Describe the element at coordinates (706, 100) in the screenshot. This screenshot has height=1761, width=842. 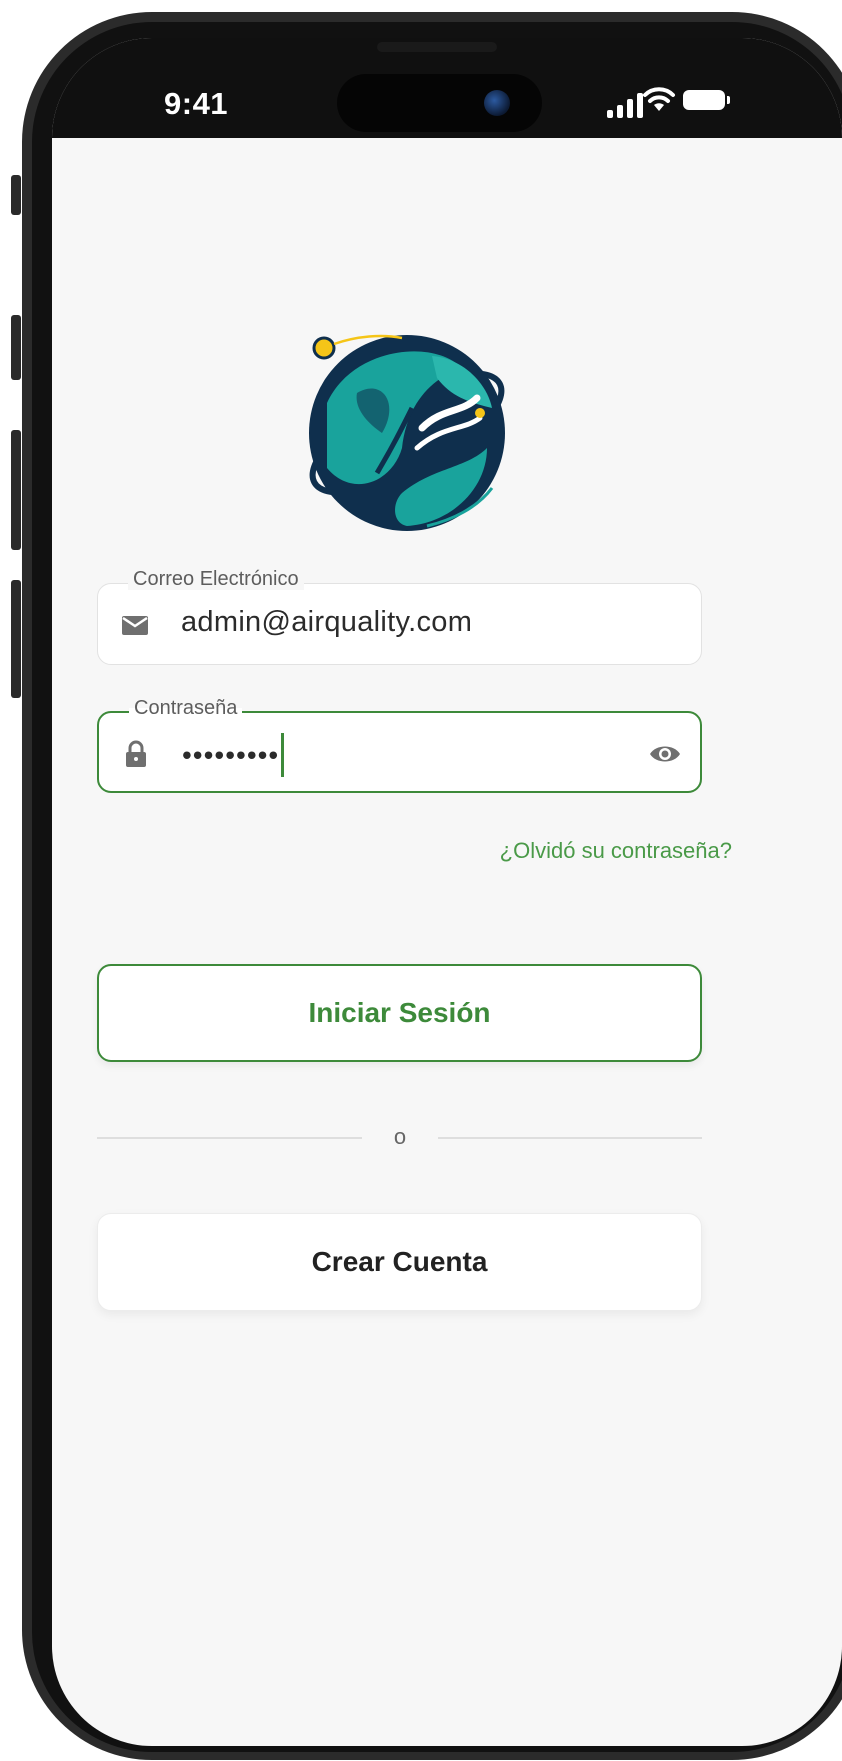
I see `battery-icon` at that location.